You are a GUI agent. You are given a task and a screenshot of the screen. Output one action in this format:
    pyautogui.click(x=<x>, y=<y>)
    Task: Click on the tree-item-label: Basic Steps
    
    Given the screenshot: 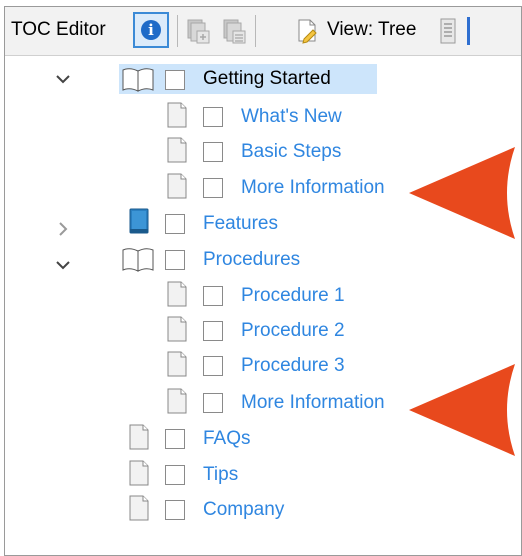 What is the action you would take?
    pyautogui.click(x=291, y=152)
    